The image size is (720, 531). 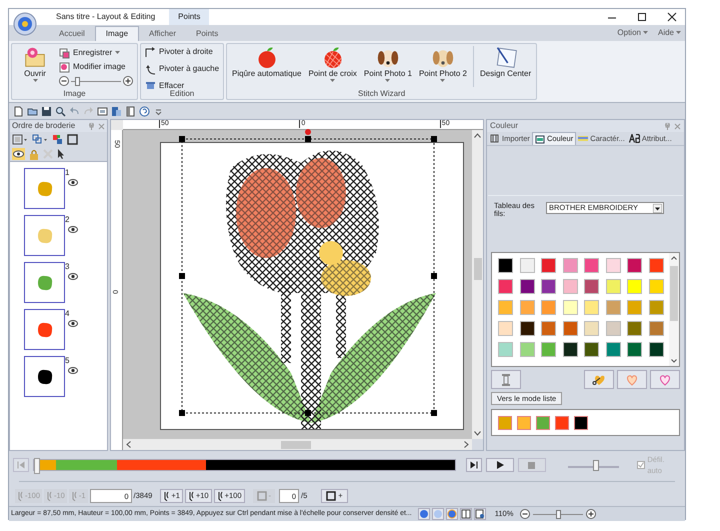 What do you see at coordinates (477, 284) in the screenshot?
I see `vertical-scrollbar` at bounding box center [477, 284].